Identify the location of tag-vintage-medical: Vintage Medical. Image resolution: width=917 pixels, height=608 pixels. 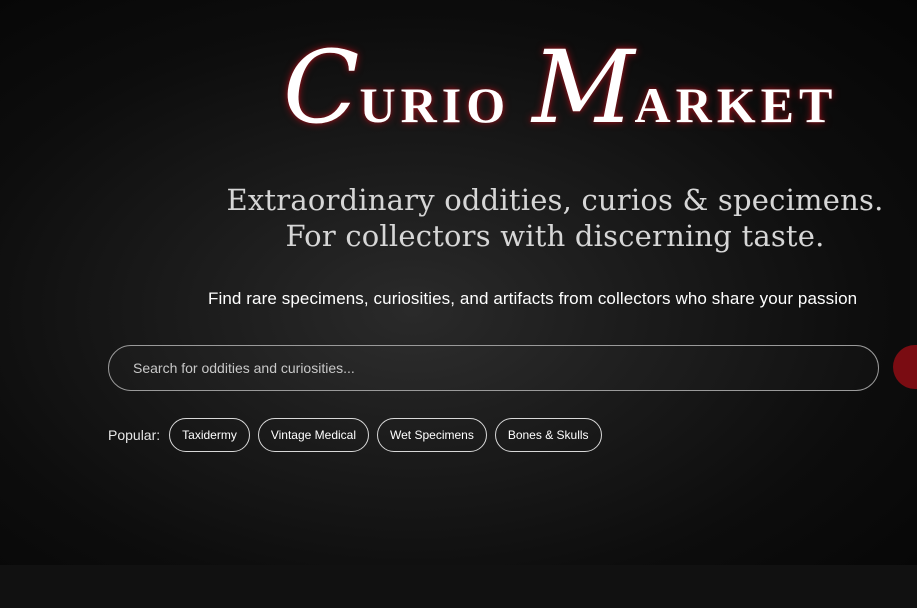
(313, 435).